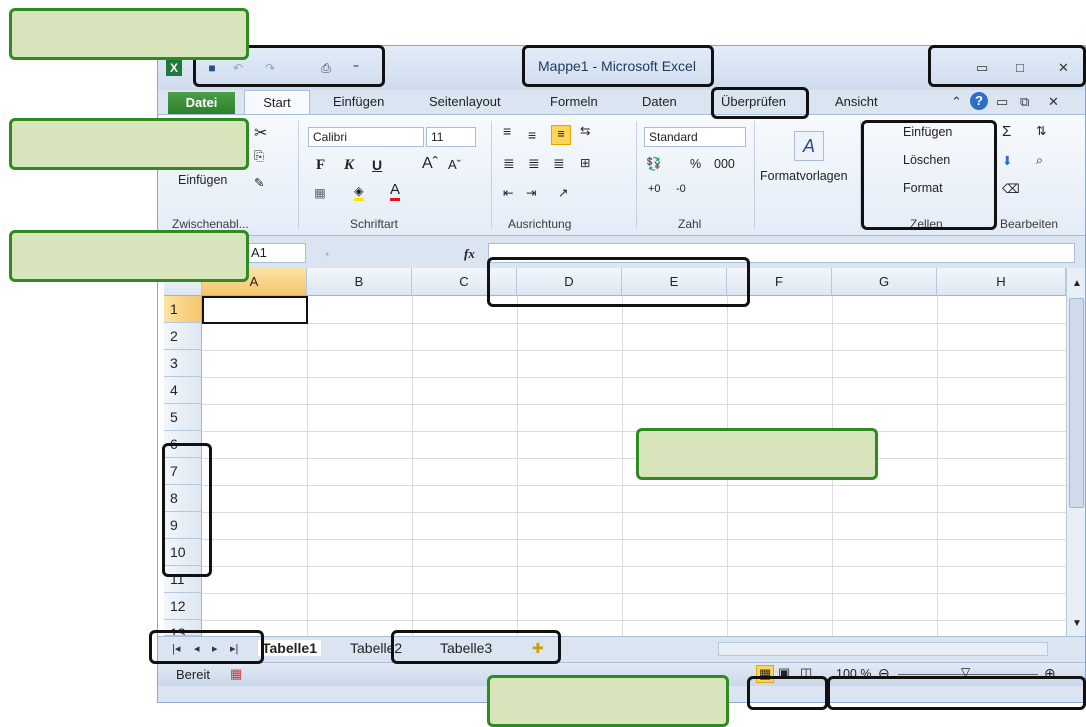  What do you see at coordinates (618, 282) in the screenshot?
I see `annotation-frame-columns` at bounding box center [618, 282].